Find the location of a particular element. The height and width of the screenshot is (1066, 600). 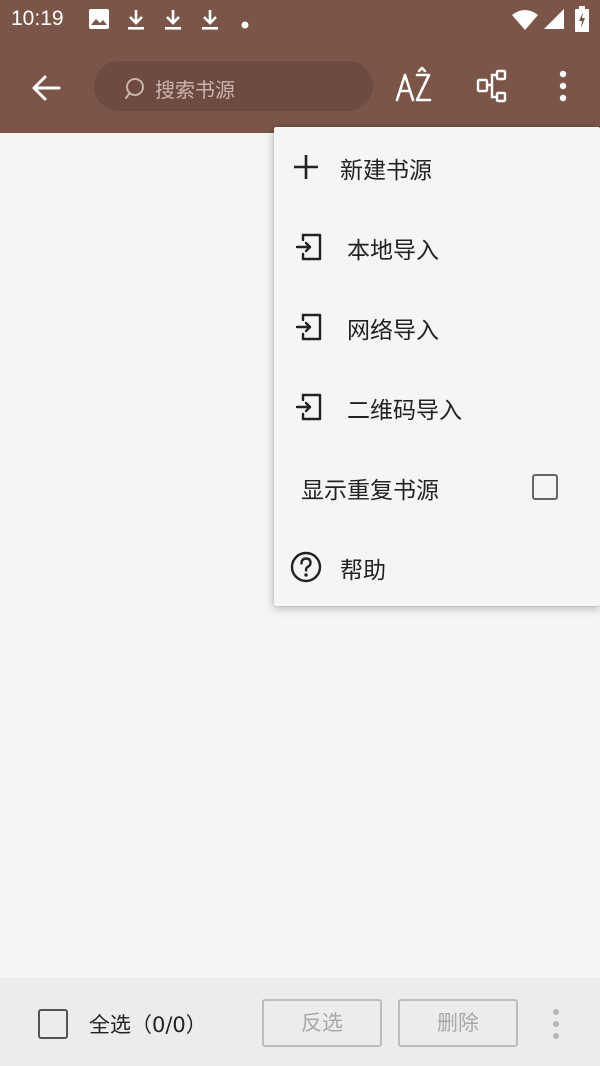

help-icon is located at coordinates (306, 567).